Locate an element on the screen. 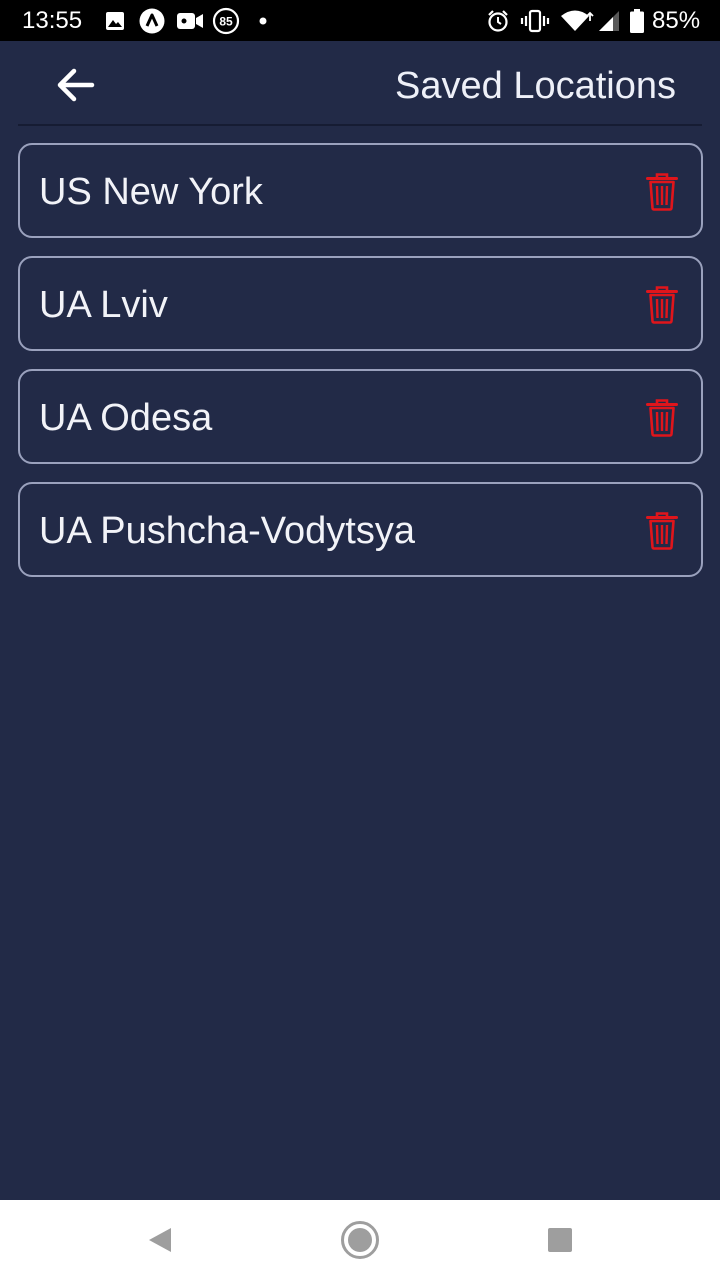 The width and height of the screenshot is (720, 1280). dot-icon is located at coordinates (263, 20).